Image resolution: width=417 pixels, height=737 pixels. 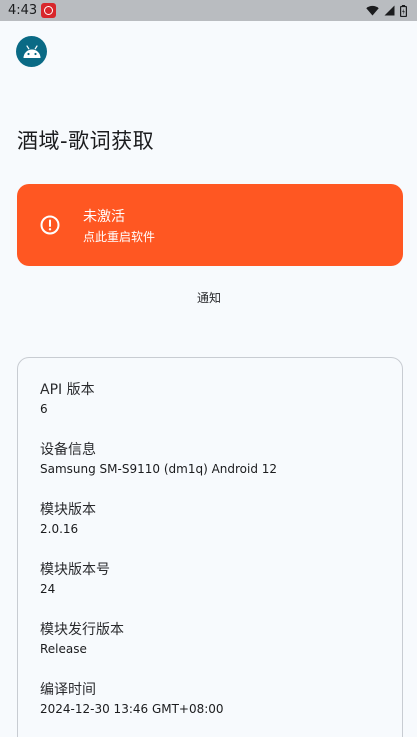 What do you see at coordinates (210, 225) in the screenshot?
I see `activation-status-card: 未激活 点此重启软件` at bounding box center [210, 225].